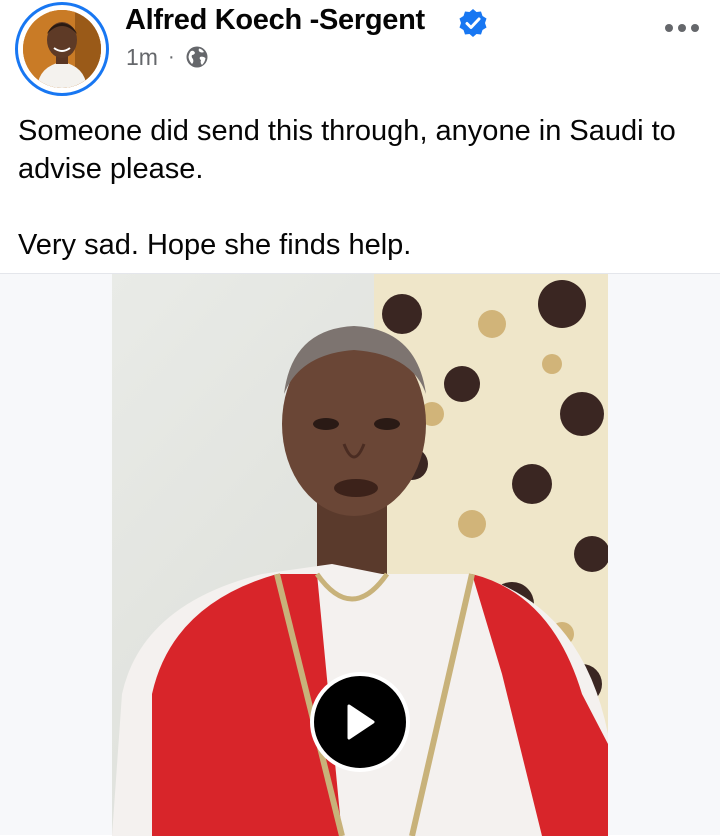  Describe the element at coordinates (360, 50) in the screenshot. I see `post-header: Alfred Koech -Sergent 1m ·` at that location.